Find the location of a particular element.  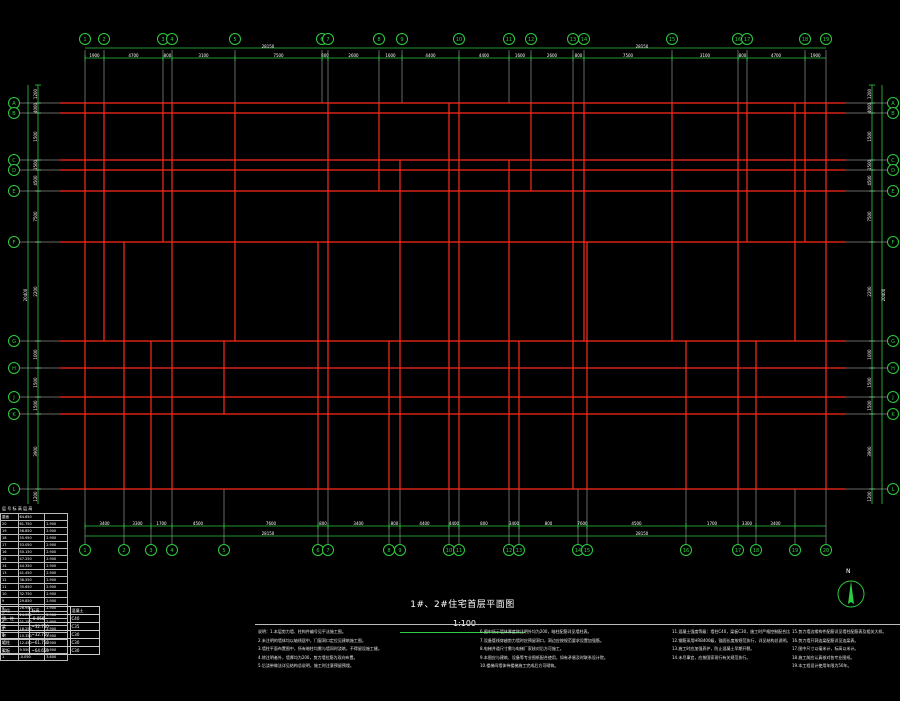

top-axis-bubble-label: 8 is located at coordinates (378, 40).